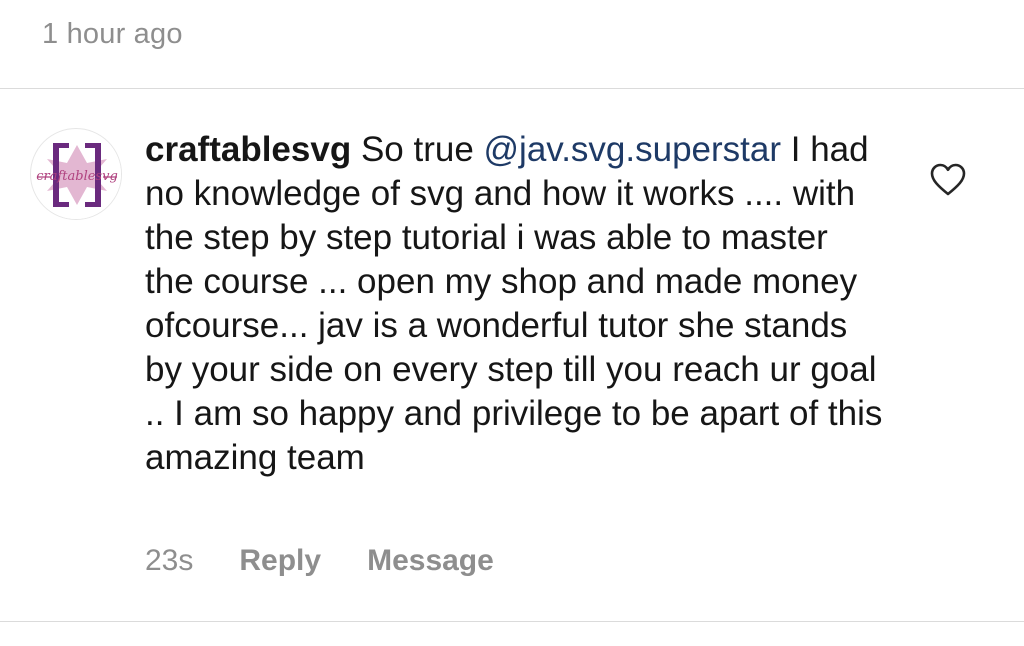  I want to click on craftablesvg-logo-icon: craftablesvg, so click(76, 174).